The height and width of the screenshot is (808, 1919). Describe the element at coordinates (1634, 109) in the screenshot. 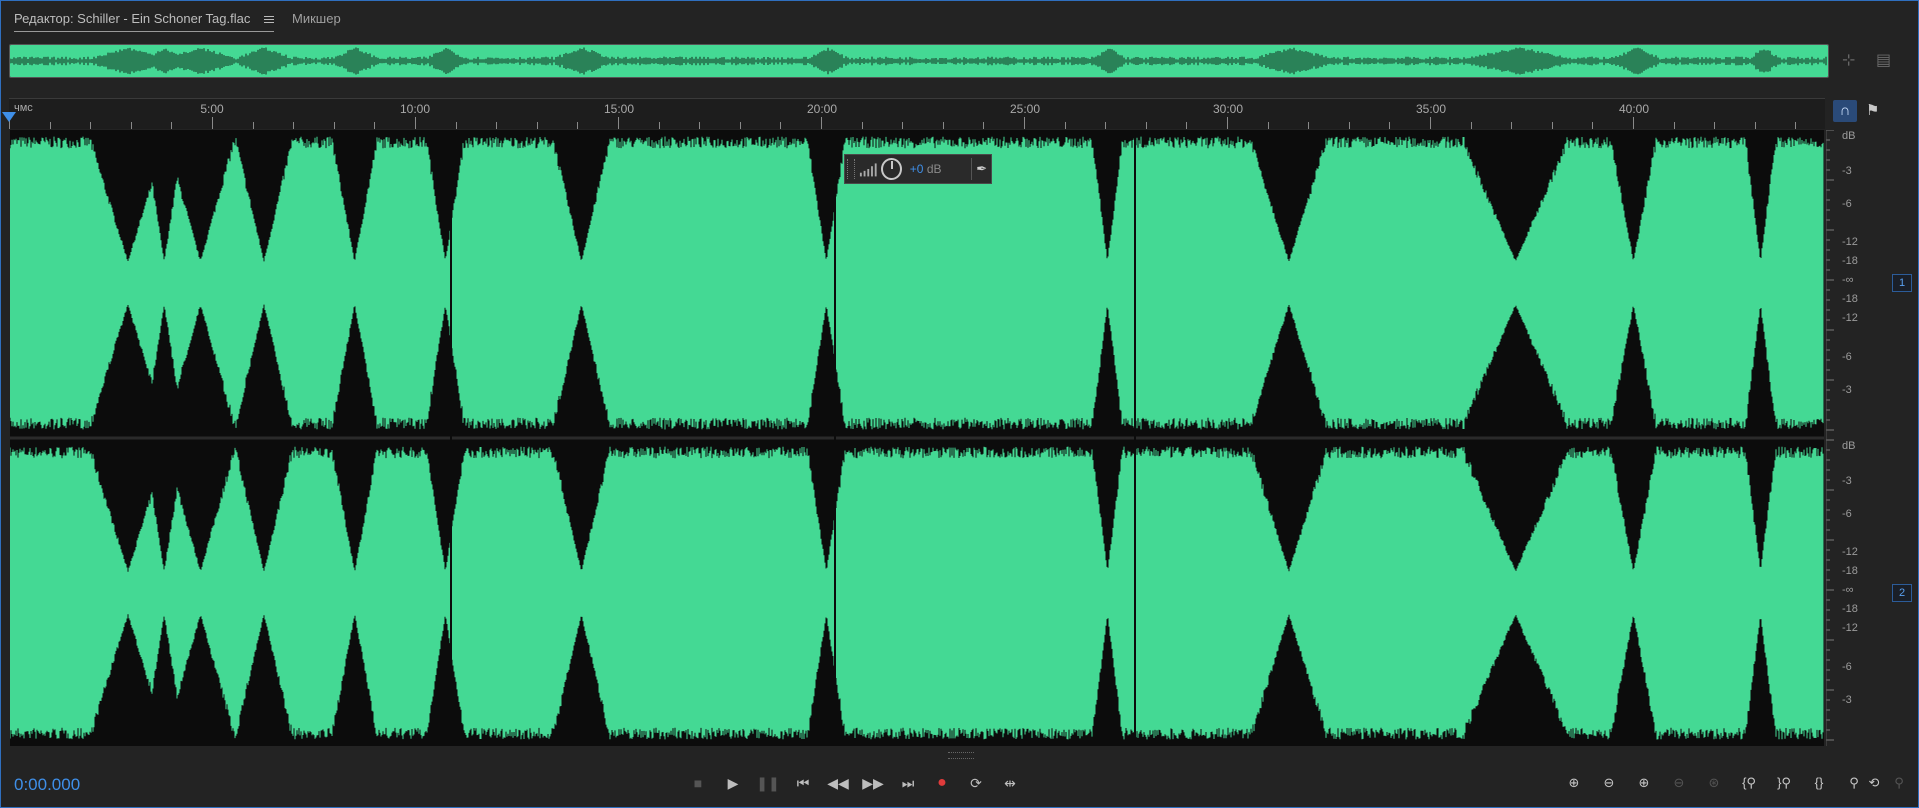

I see `ruler-label: 40:00` at that location.